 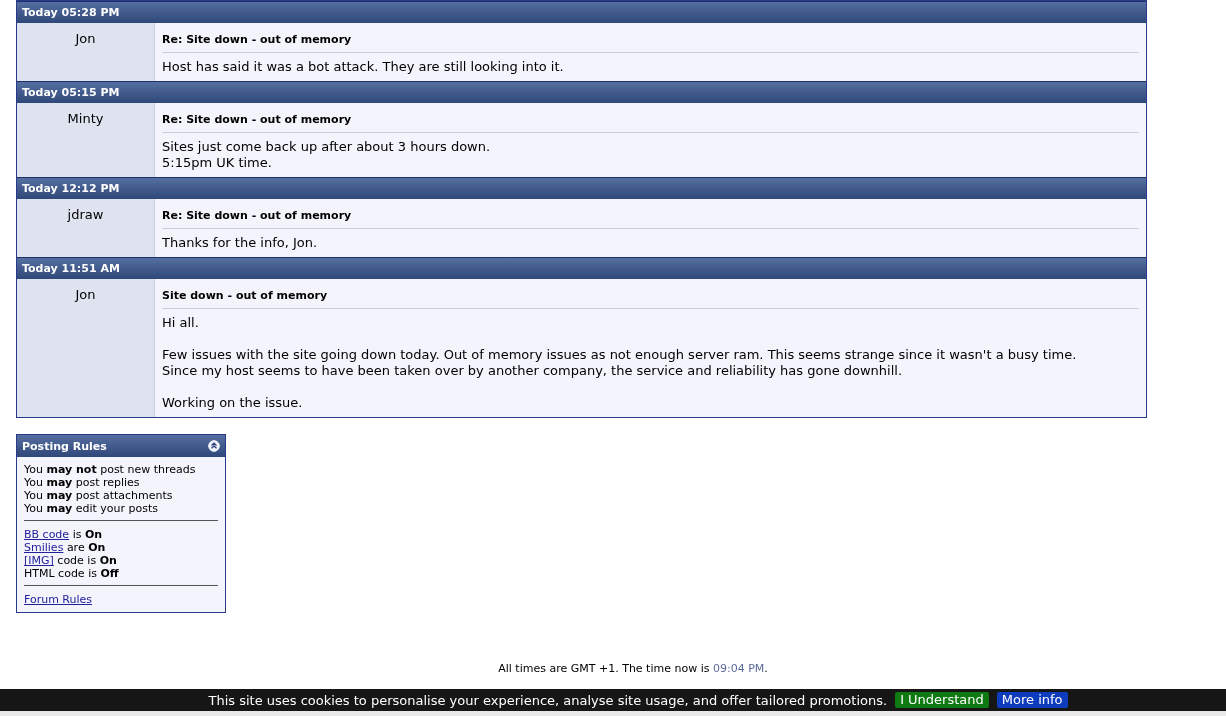 What do you see at coordinates (91, 508) in the screenshot?
I see `permission-text: You may edit your posts` at bounding box center [91, 508].